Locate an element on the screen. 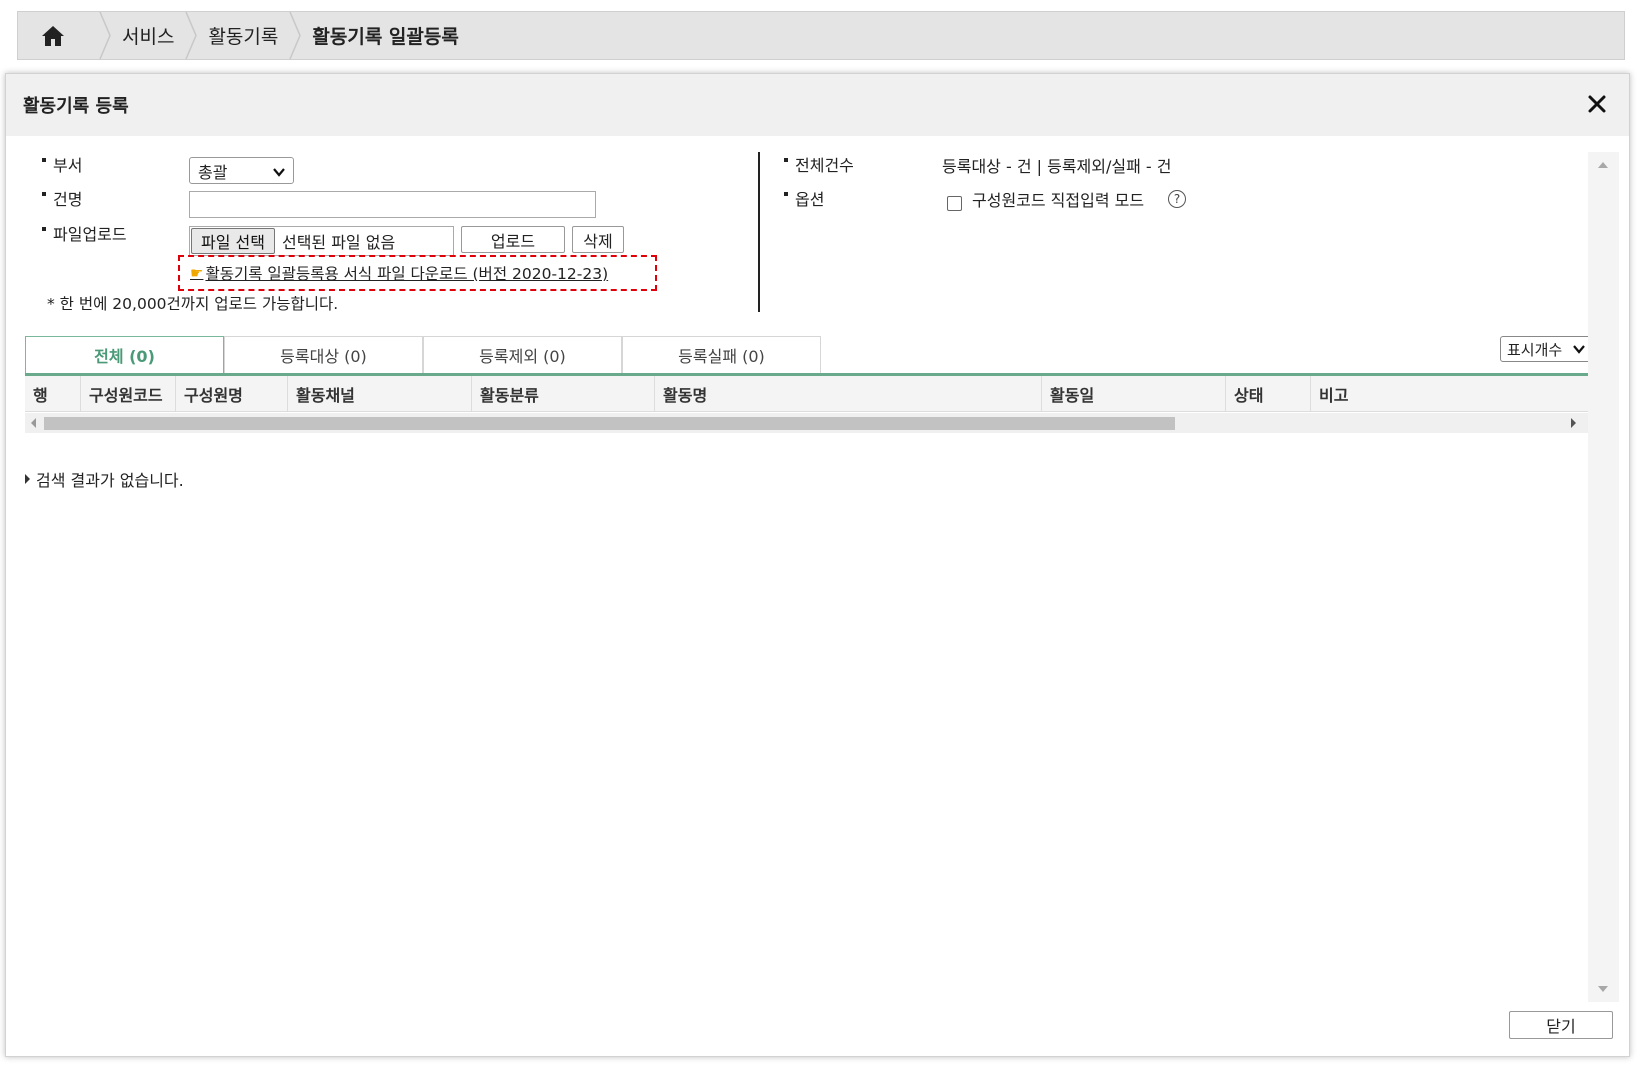 This screenshot has width=1644, height=1069. breadcrumb-item-service: 서비스 is located at coordinates (148, 35).